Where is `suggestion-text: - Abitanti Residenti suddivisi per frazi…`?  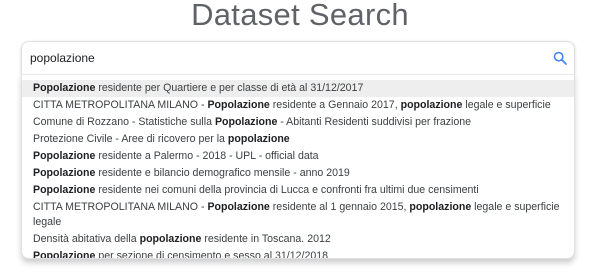 suggestion-text: - Abitanti Residenti suddivisi per frazi… is located at coordinates (374, 122).